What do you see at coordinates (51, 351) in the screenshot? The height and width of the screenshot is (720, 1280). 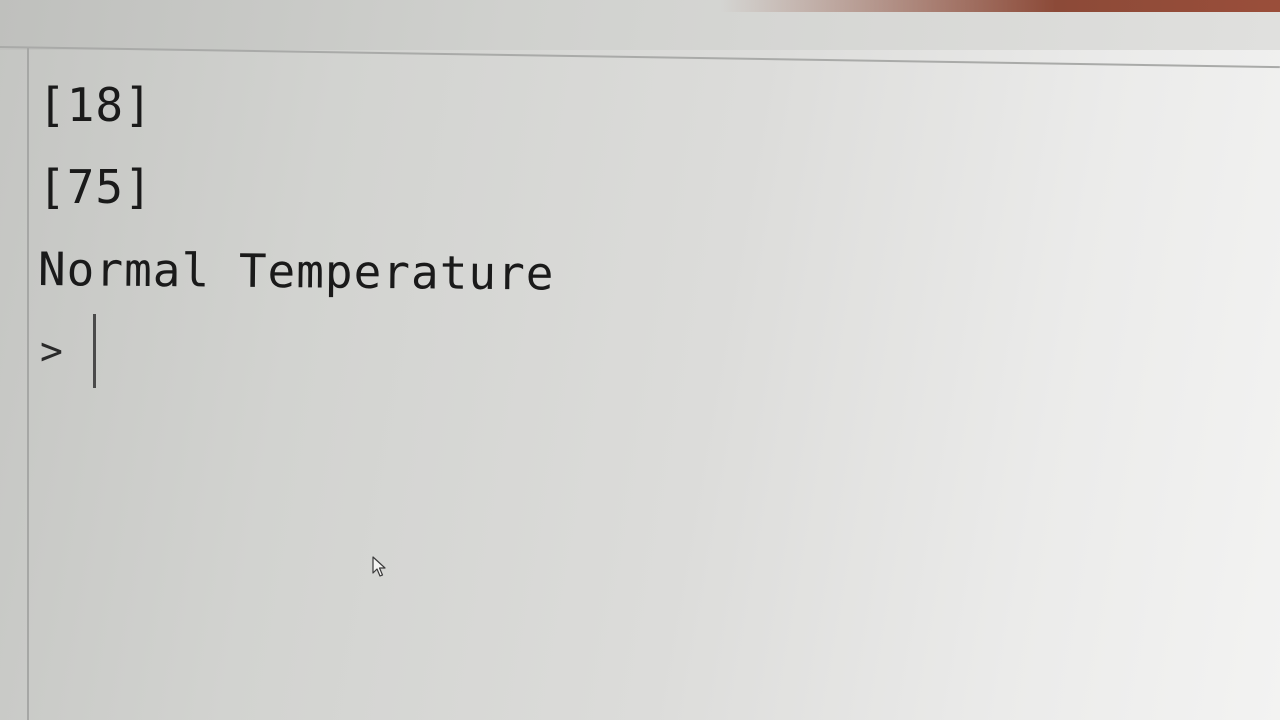 I see `console-prompt: >` at bounding box center [51, 351].